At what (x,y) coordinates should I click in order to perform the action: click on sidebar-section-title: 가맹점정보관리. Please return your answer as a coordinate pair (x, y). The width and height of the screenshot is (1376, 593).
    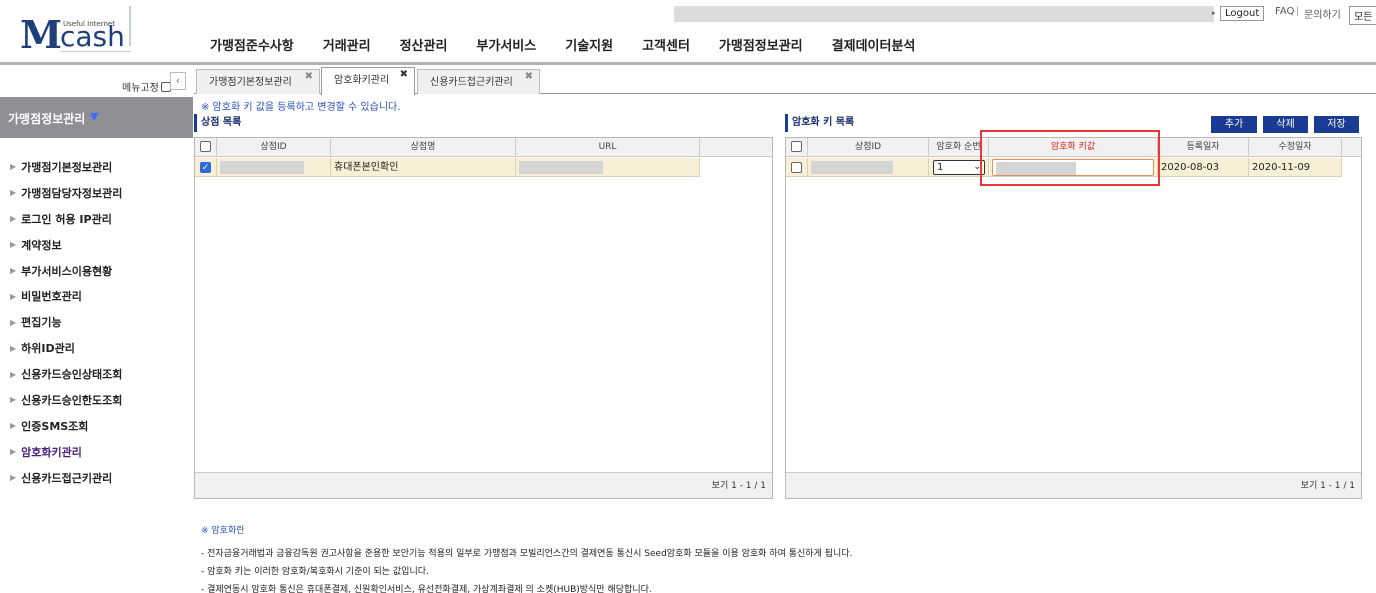
    Looking at the image, I should click on (47, 119).